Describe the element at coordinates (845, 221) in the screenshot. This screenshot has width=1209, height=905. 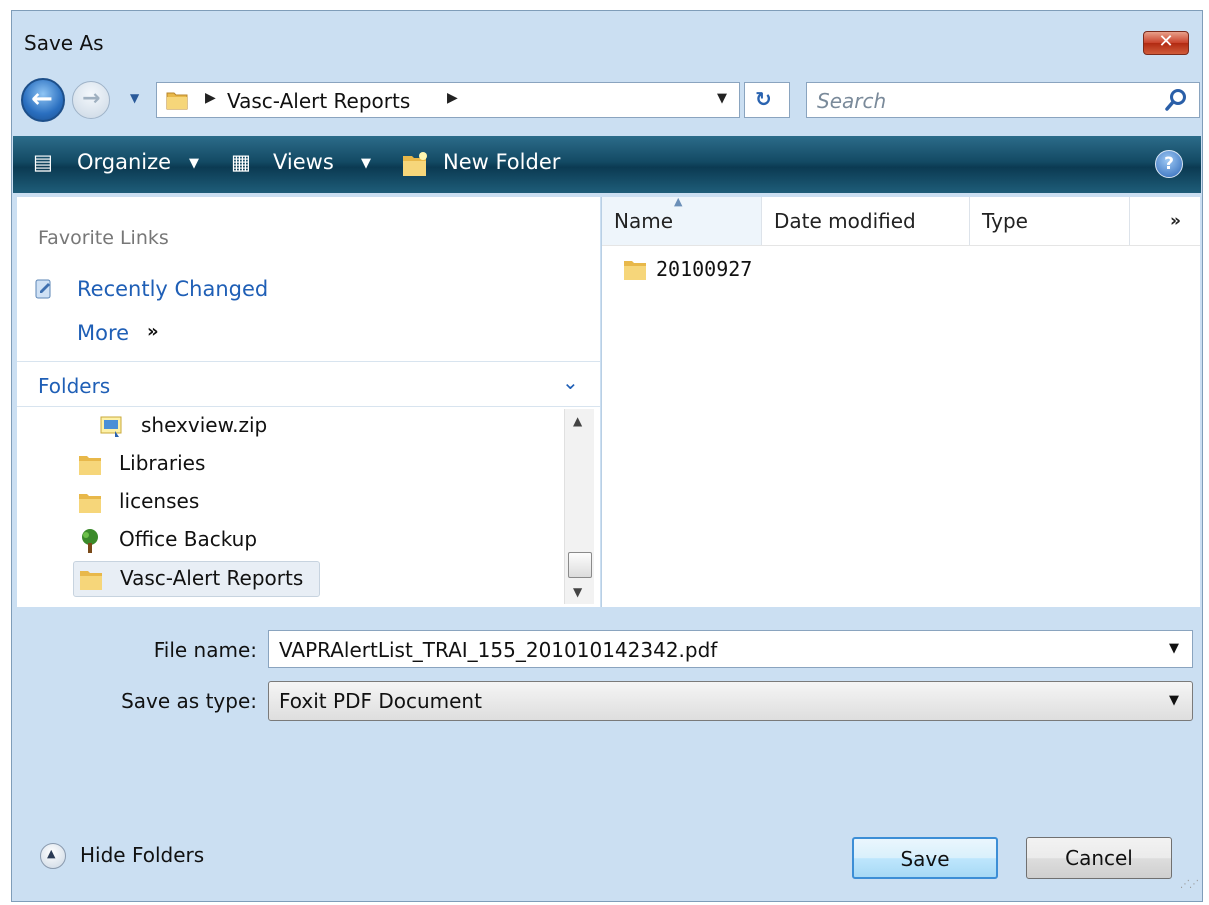
I see `column-header-label: Date modified` at that location.